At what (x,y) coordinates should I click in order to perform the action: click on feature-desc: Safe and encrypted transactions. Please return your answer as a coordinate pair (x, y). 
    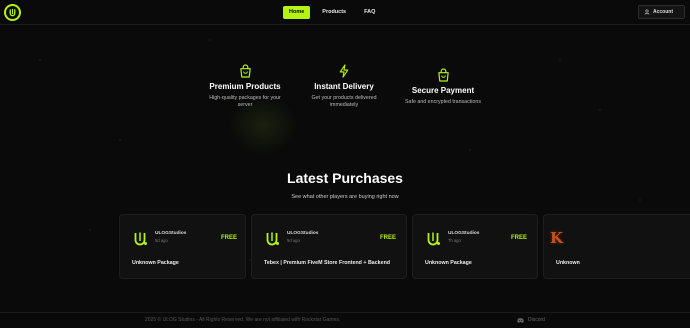
    Looking at the image, I should click on (443, 102).